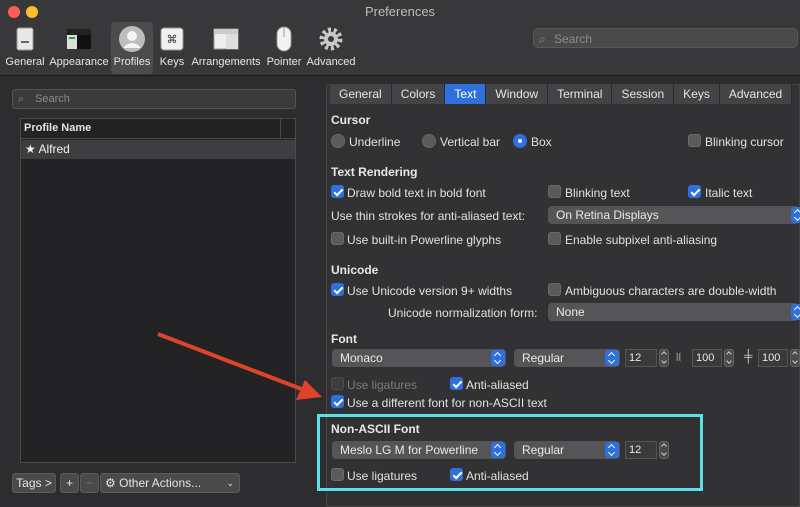 The image size is (800, 507). Describe the element at coordinates (331, 62) in the screenshot. I see `toolbar-label: Advanced` at that location.